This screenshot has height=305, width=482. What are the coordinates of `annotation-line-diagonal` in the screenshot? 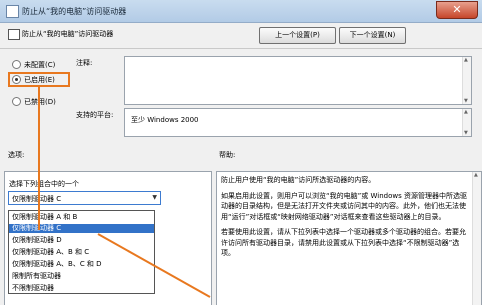 It's located at (154, 265).